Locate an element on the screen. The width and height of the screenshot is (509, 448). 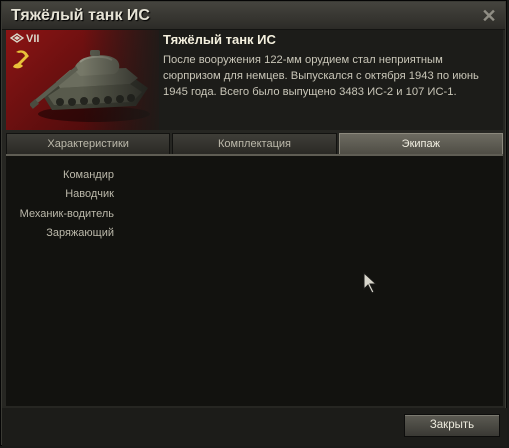
close-button: Закрыть is located at coordinates (452, 425).